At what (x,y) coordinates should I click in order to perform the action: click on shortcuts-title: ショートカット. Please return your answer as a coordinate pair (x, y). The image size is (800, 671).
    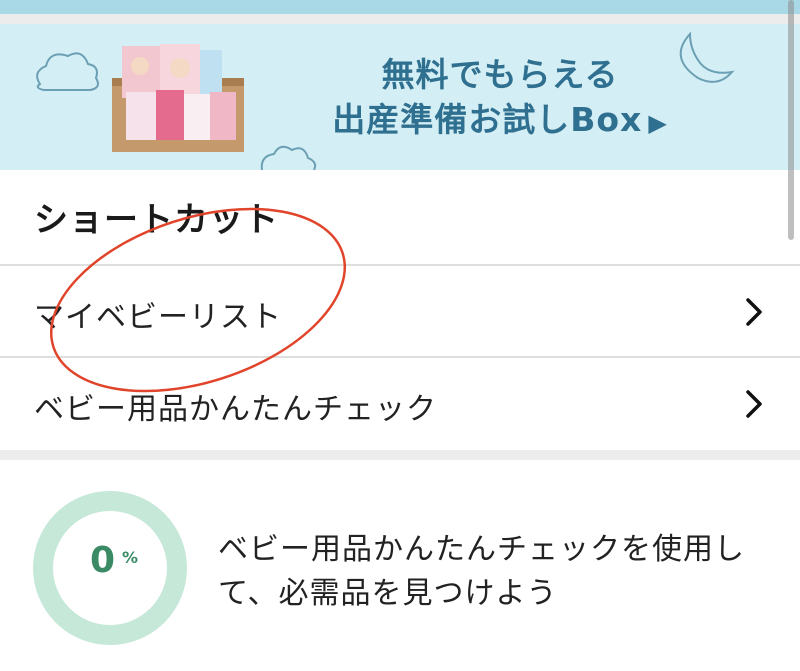
    Looking at the image, I should click on (156, 220).